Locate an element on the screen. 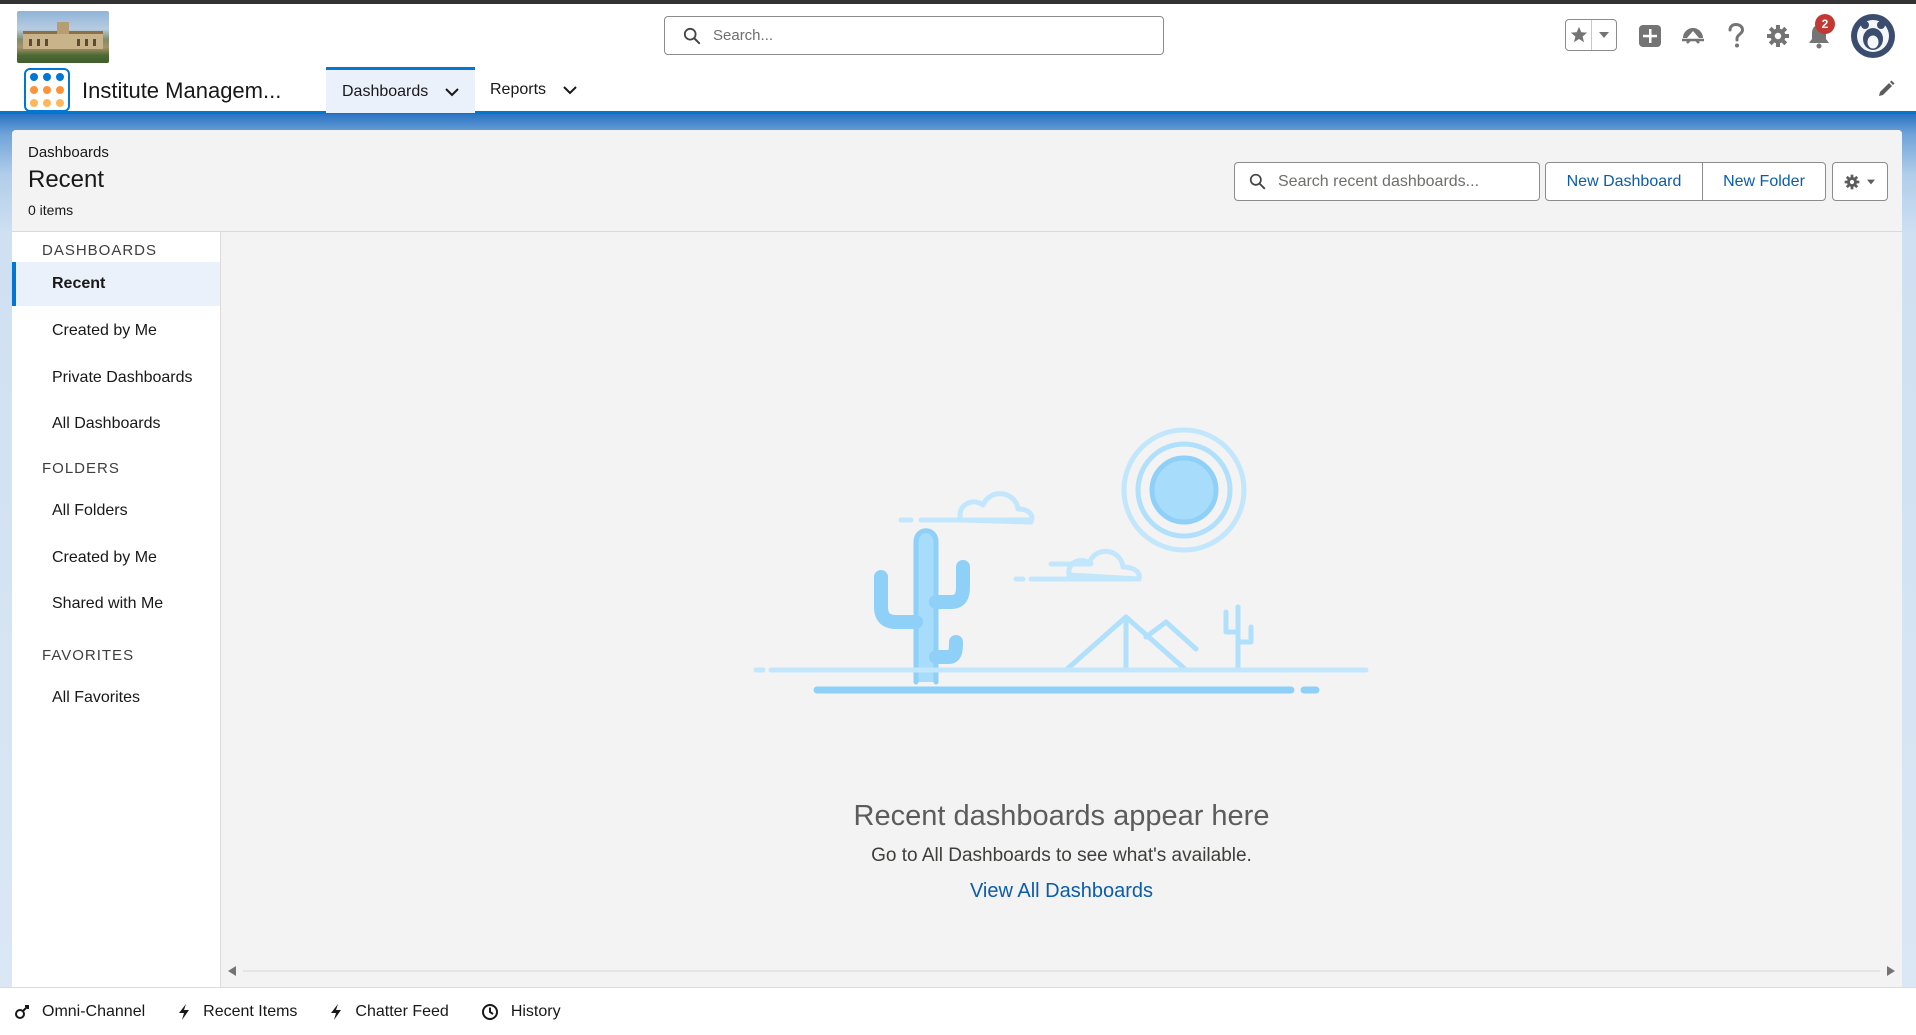 The image size is (1916, 1035). notification-count-badge: 2 is located at coordinates (1825, 24).